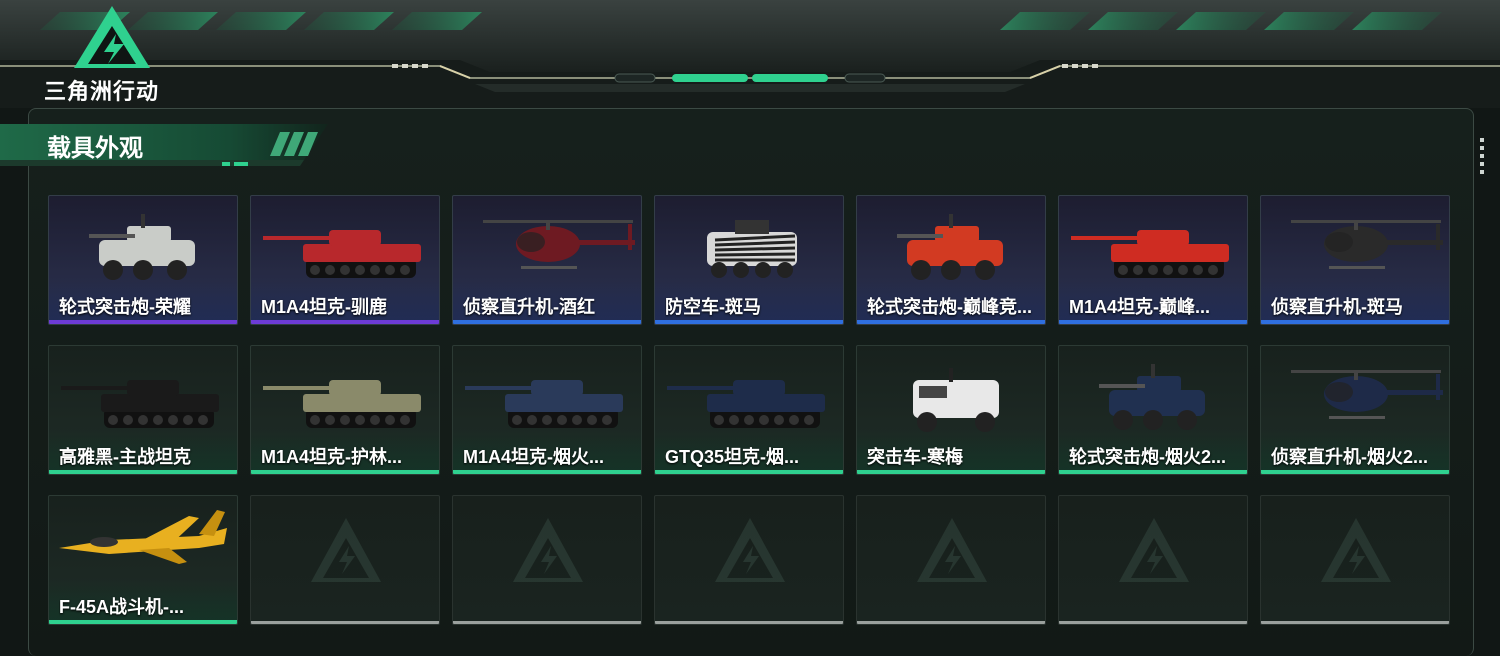  Describe the element at coordinates (125, 457) in the screenshot. I see `card-label: 高雅黑-主战坦克` at that location.